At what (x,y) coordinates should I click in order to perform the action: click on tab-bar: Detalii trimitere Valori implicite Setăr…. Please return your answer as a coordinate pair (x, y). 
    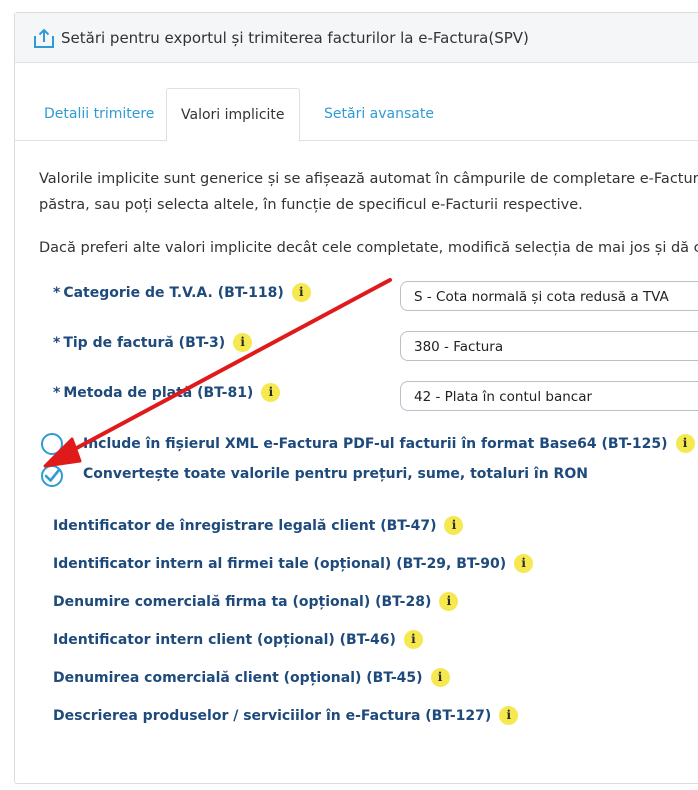
    Looking at the image, I should click on (356, 115).